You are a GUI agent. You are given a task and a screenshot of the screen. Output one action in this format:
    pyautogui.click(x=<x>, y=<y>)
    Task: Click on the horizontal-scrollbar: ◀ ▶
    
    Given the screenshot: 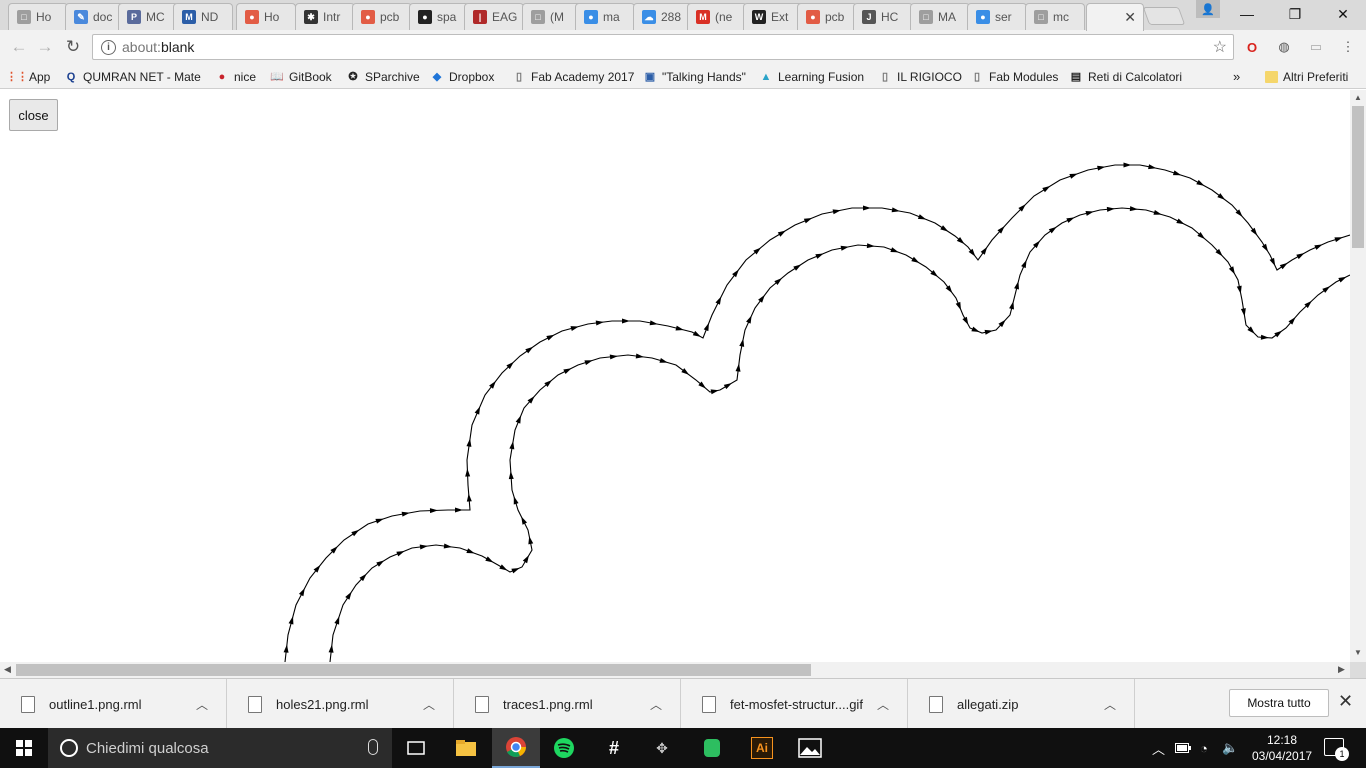 What is the action you would take?
    pyautogui.click(x=675, y=670)
    